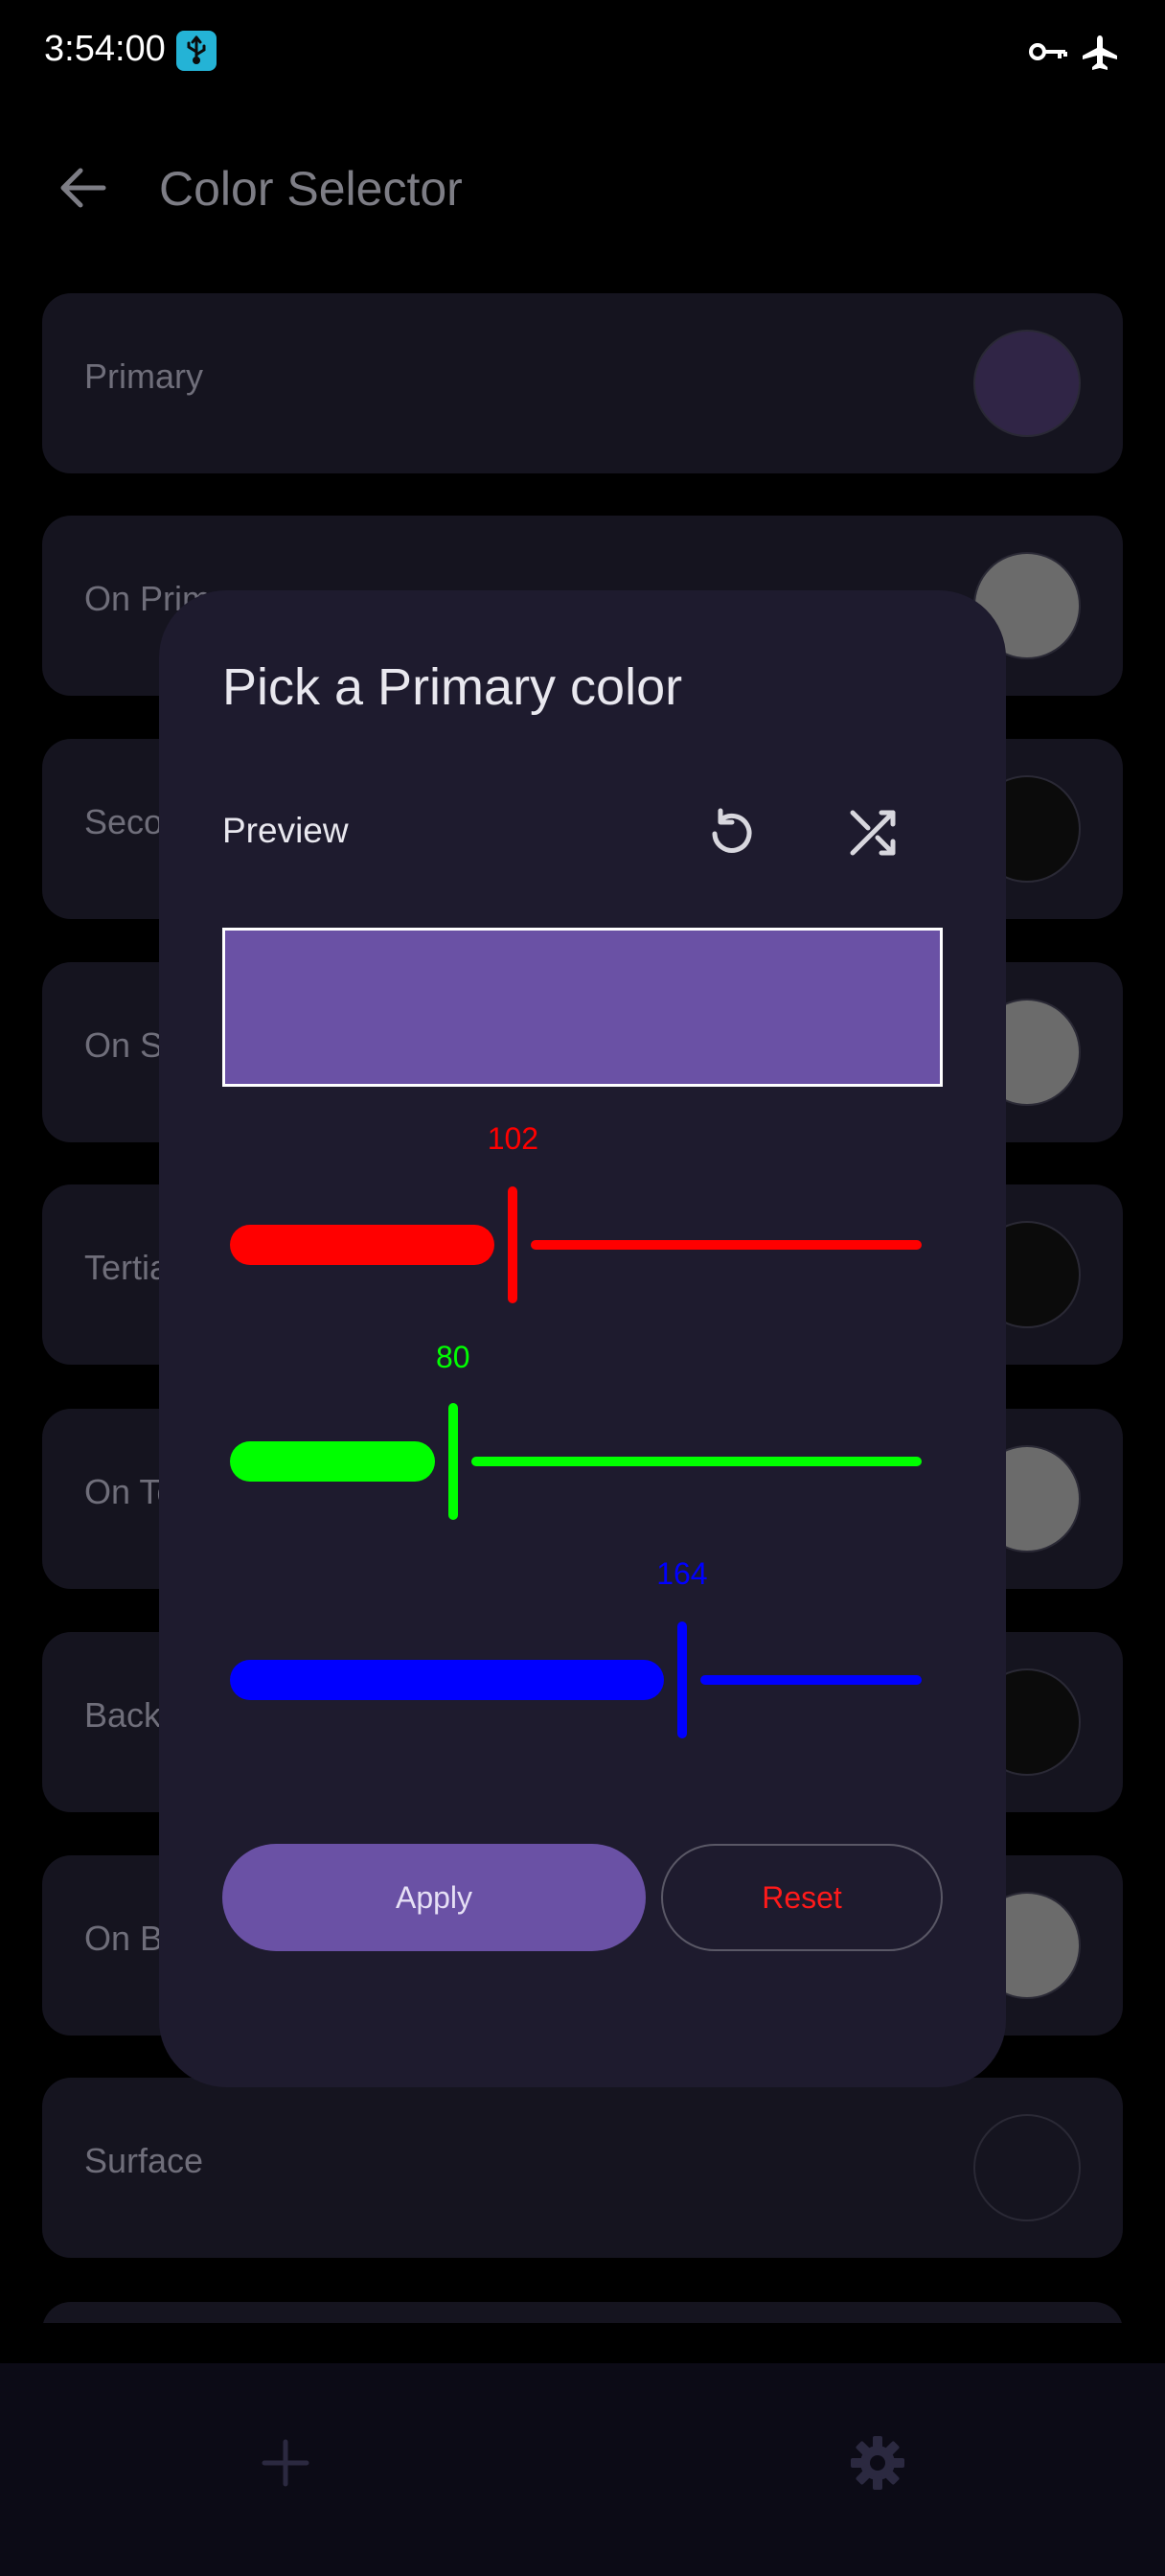 This screenshot has height=2576, width=1165. I want to click on blue-slider, so click(582, 1680).